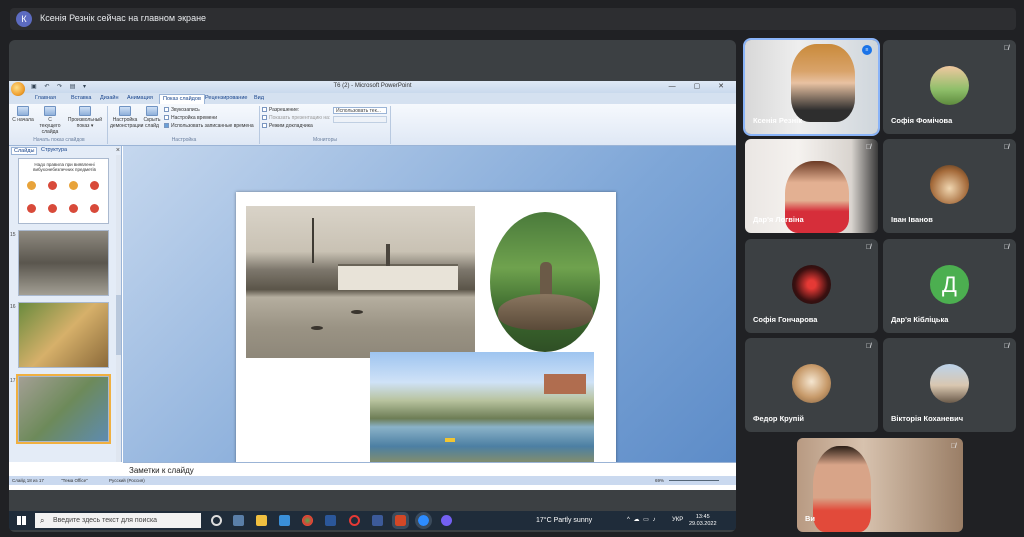 The height and width of the screenshot is (537, 1024). What do you see at coordinates (512, 18) in the screenshot?
I see `top-bar: К Ксенія Резнік сейчас на главном экране` at bounding box center [512, 18].